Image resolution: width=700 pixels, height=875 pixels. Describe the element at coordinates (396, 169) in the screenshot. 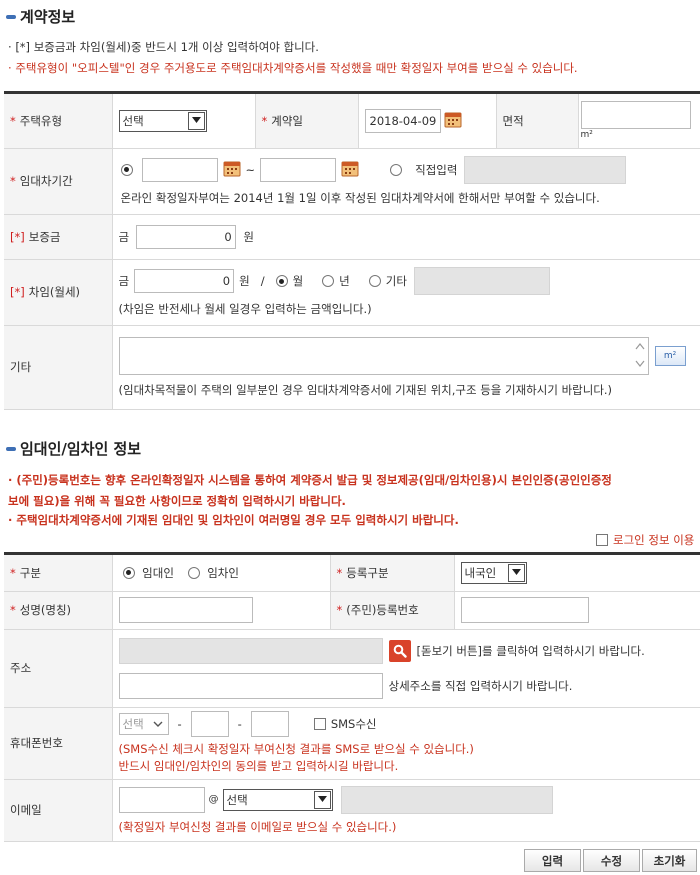

I see `direct-input-radio` at that location.